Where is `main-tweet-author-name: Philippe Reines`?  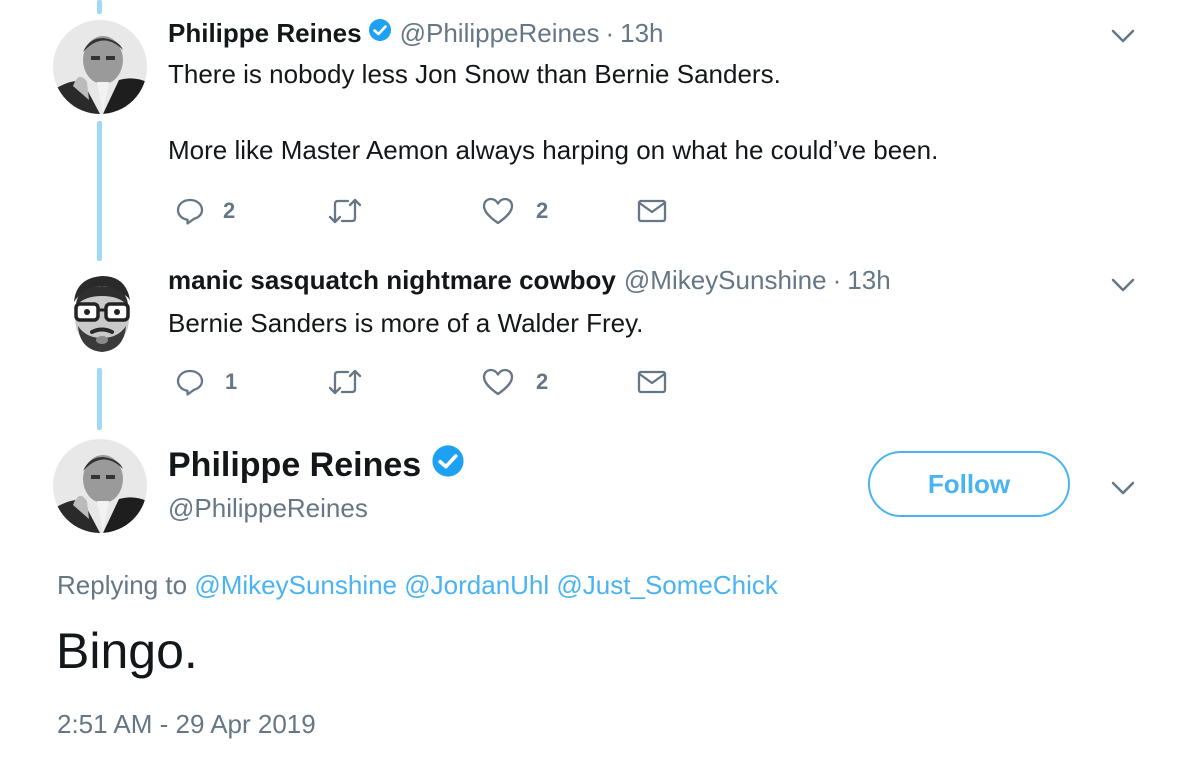
main-tweet-author-name: Philippe Reines is located at coordinates (294, 465).